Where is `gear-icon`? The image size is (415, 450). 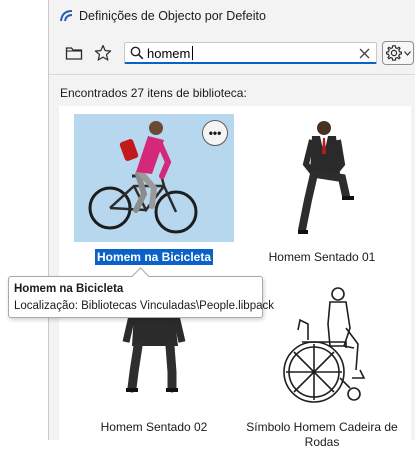 gear-icon is located at coordinates (394, 53).